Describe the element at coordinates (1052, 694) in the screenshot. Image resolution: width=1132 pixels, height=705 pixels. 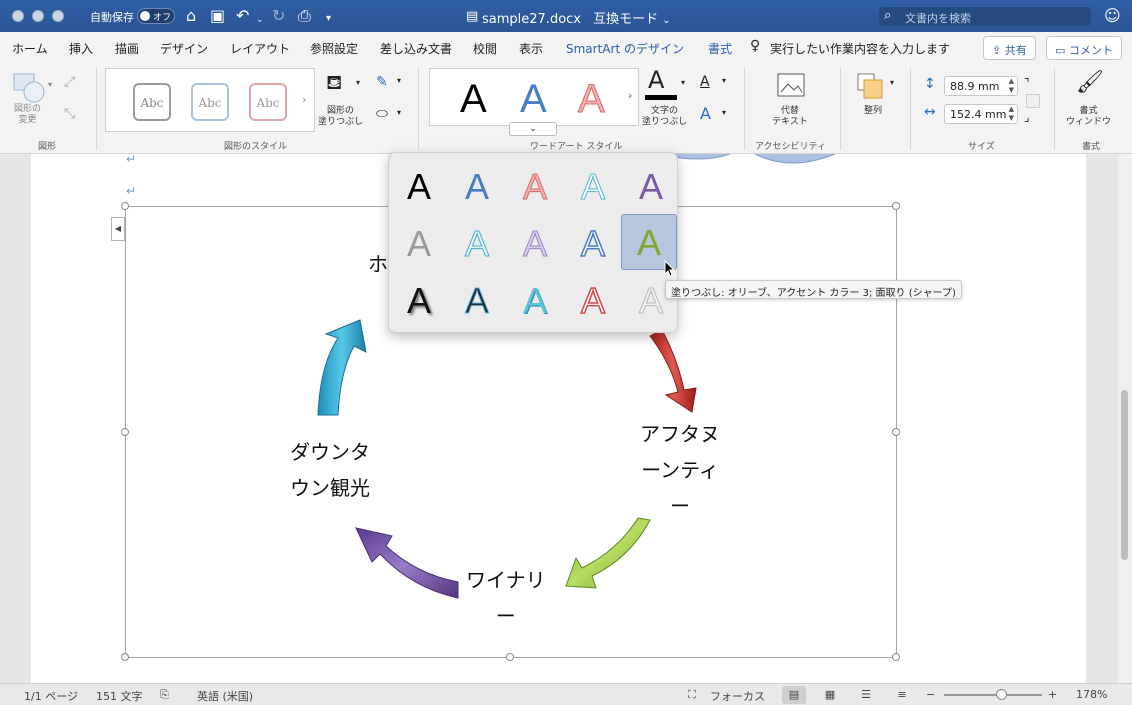
I see `zoom-in-button: +` at that location.